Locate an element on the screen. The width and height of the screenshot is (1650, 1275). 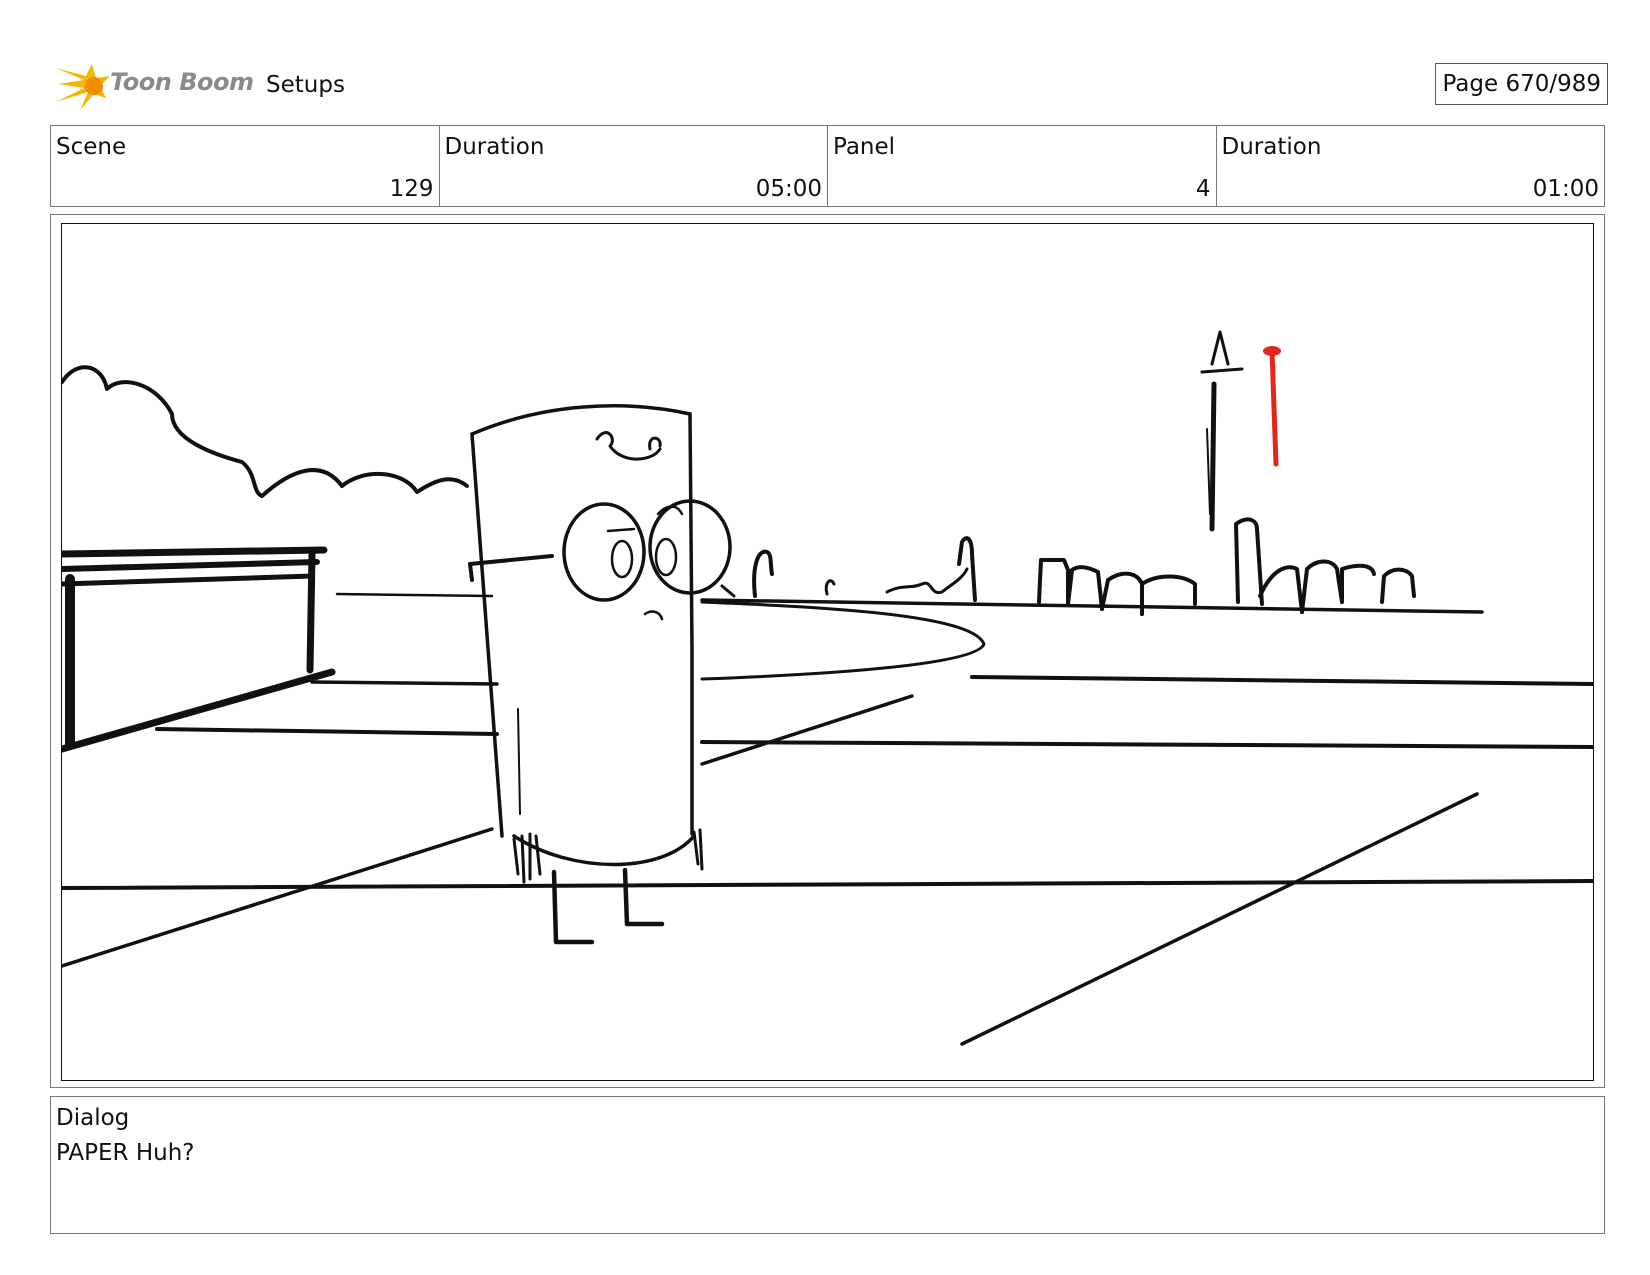
toon-boom-star-icon is located at coordinates (83, 87).